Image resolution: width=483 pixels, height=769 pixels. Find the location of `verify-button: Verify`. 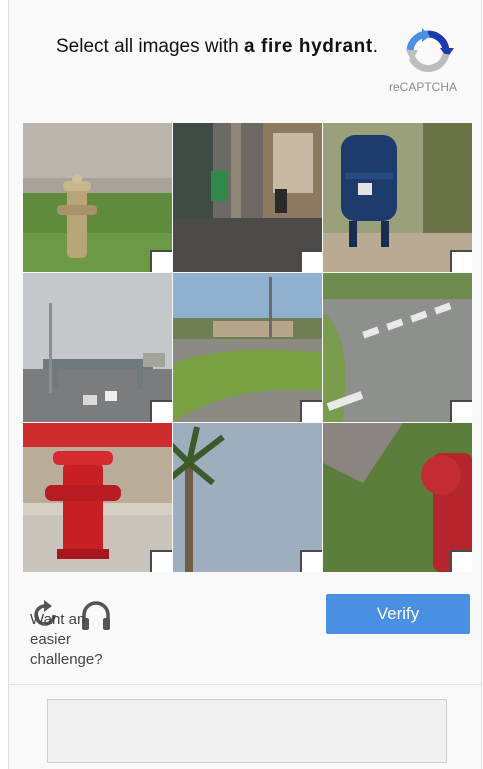

verify-button: Verify is located at coordinates (398, 614).